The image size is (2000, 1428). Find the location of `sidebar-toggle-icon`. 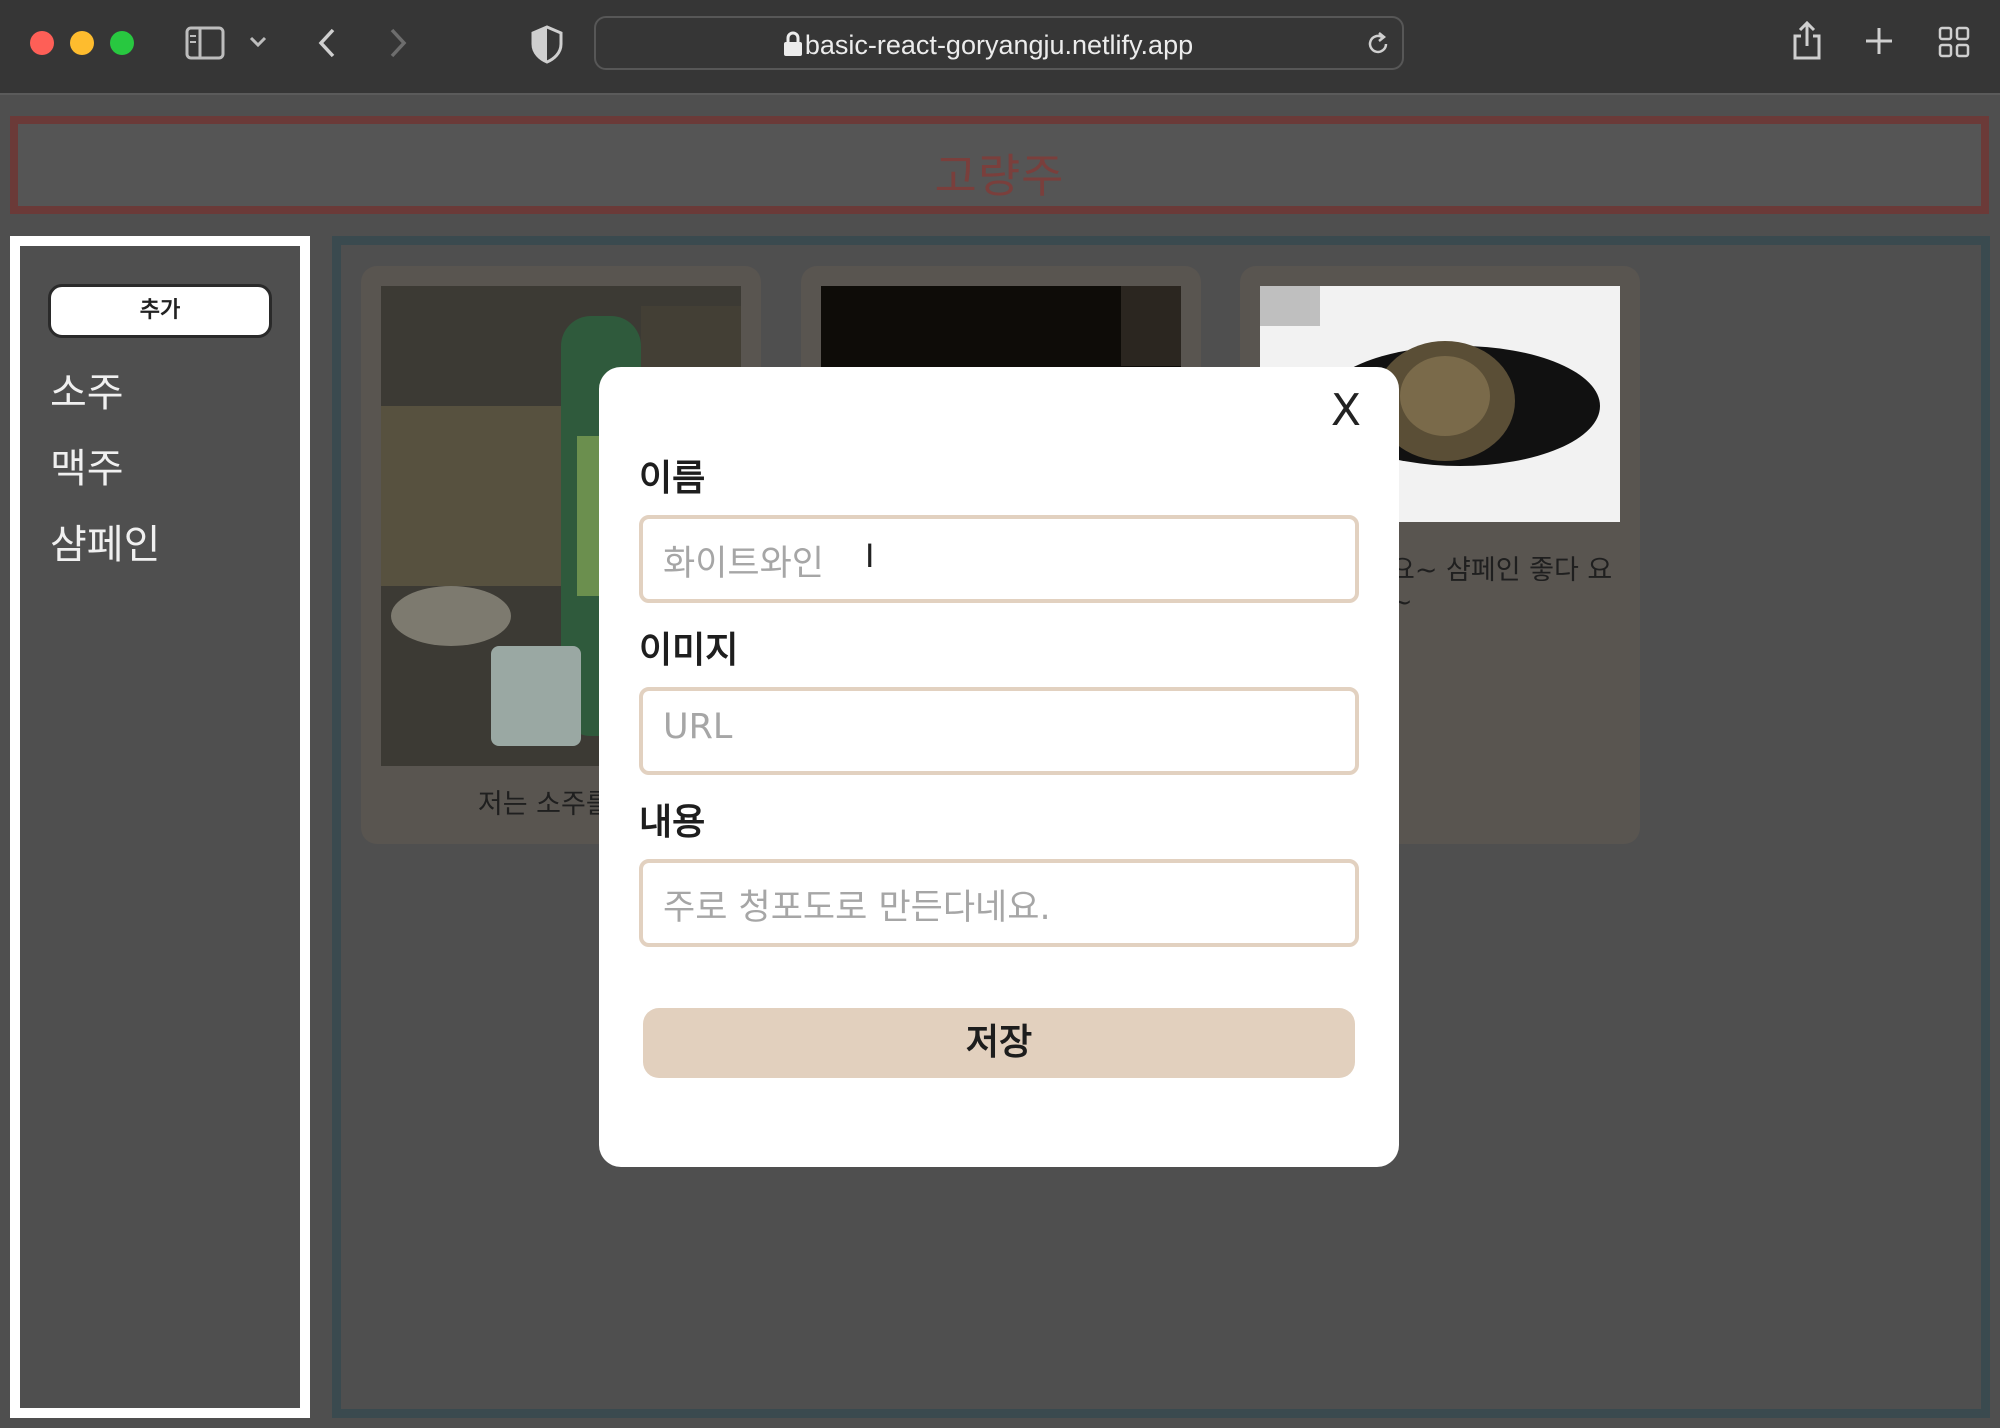

sidebar-toggle-icon is located at coordinates (205, 43).